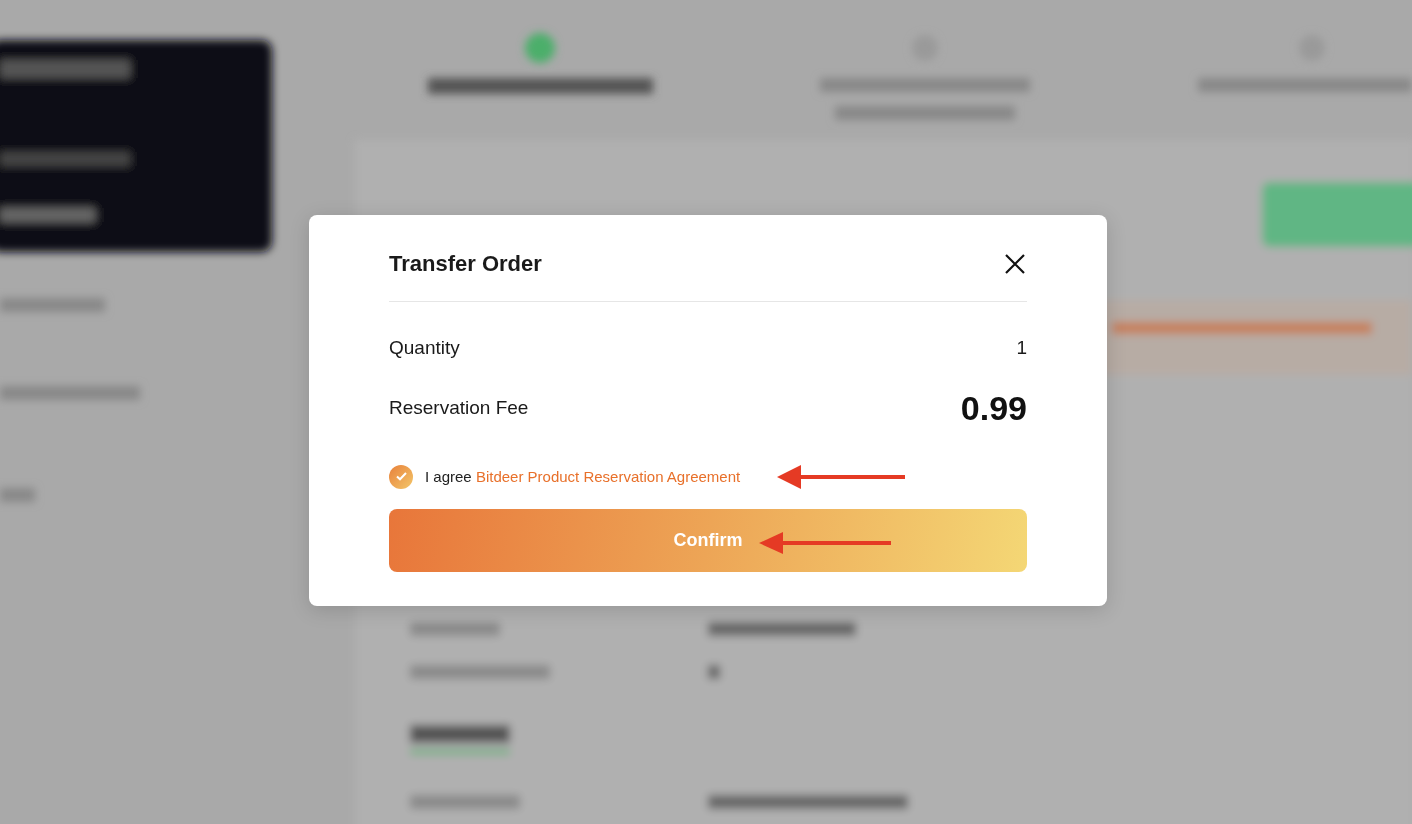 The image size is (1412, 824). I want to click on agreement-text: I agree Bitdeer Product Reservation Agreement, so click(583, 476).